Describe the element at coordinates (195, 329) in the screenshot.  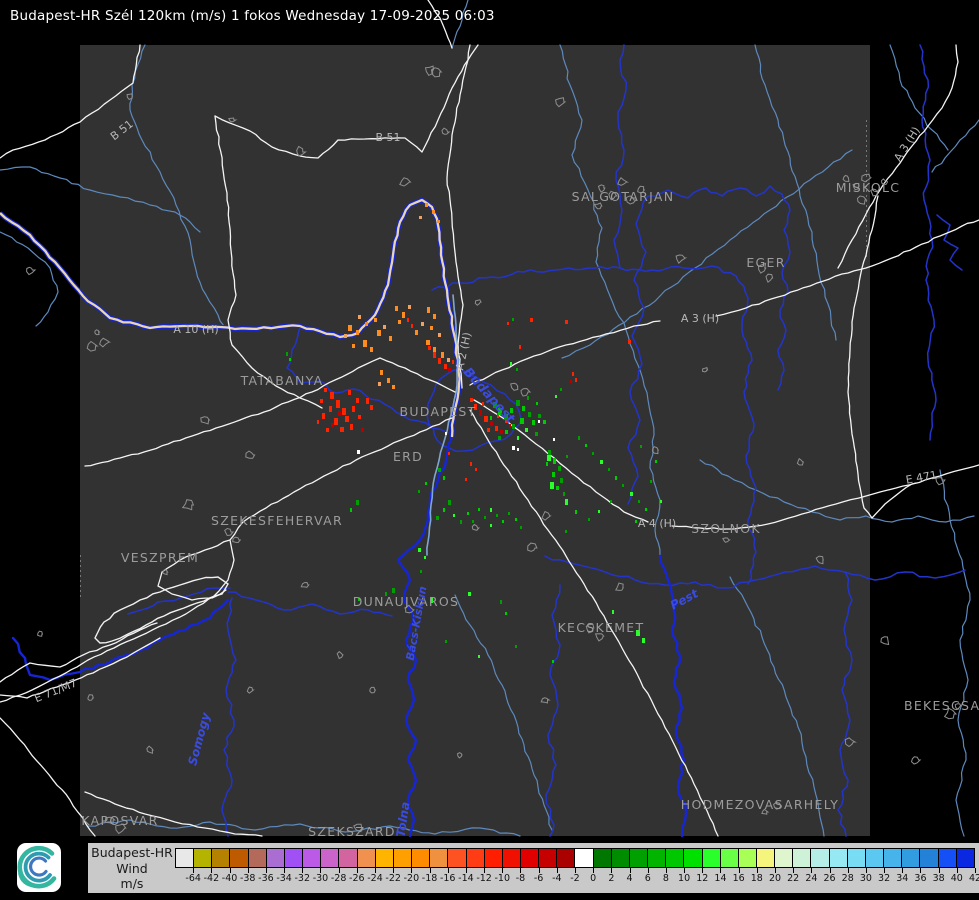
I see `road-label: A 10 (H)` at that location.